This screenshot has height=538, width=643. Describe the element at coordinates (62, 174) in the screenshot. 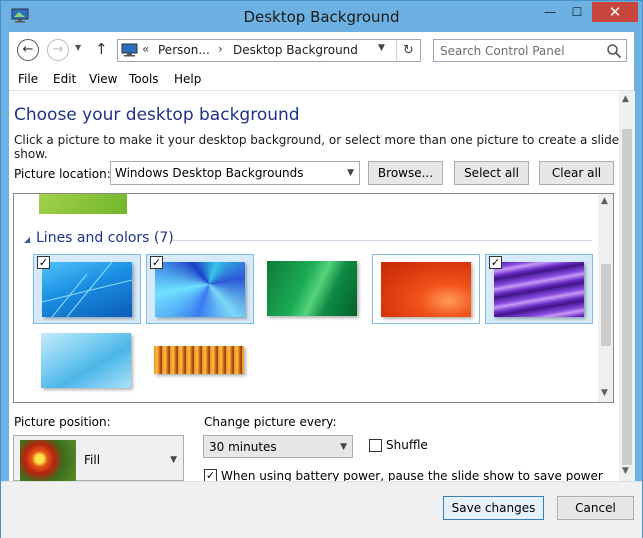

I see `picture-location-label: Picture location:` at that location.